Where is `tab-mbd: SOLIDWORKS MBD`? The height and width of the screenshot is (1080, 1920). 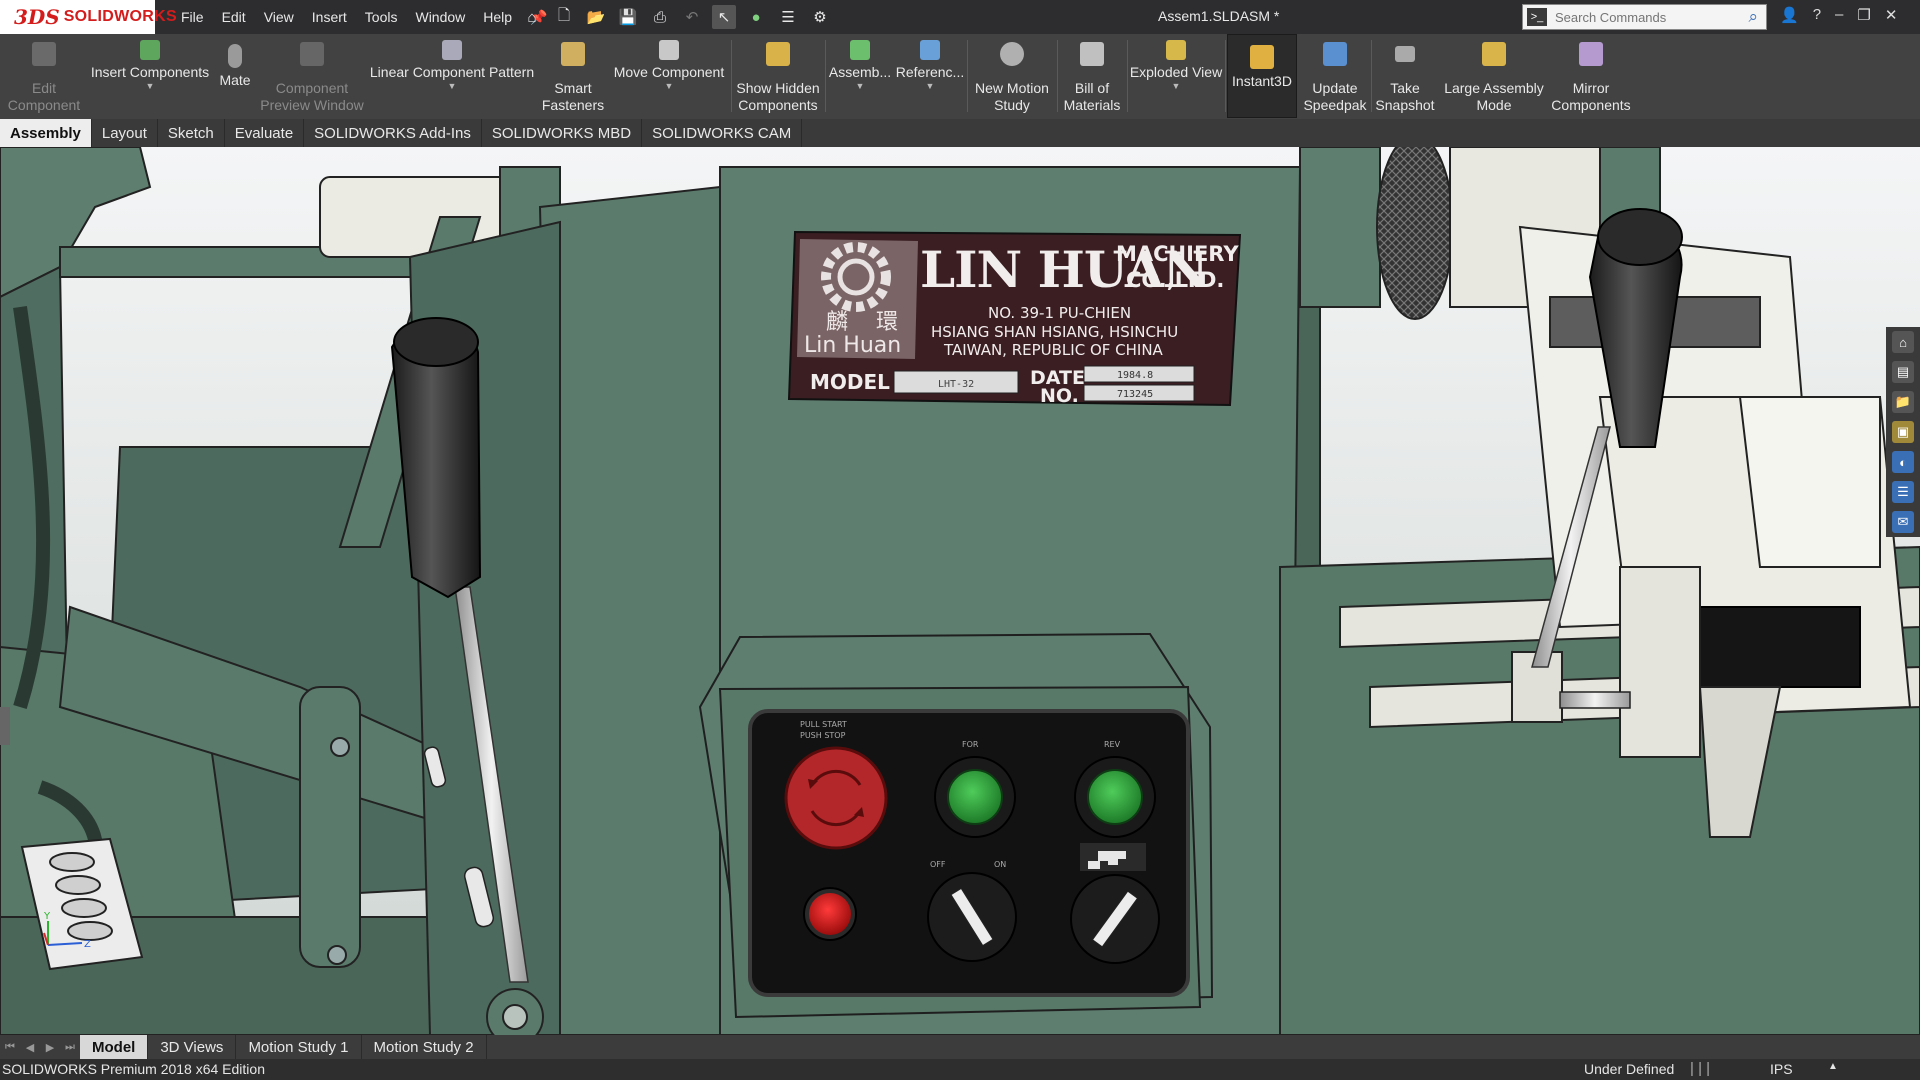 tab-mbd: SOLIDWORKS MBD is located at coordinates (562, 133).